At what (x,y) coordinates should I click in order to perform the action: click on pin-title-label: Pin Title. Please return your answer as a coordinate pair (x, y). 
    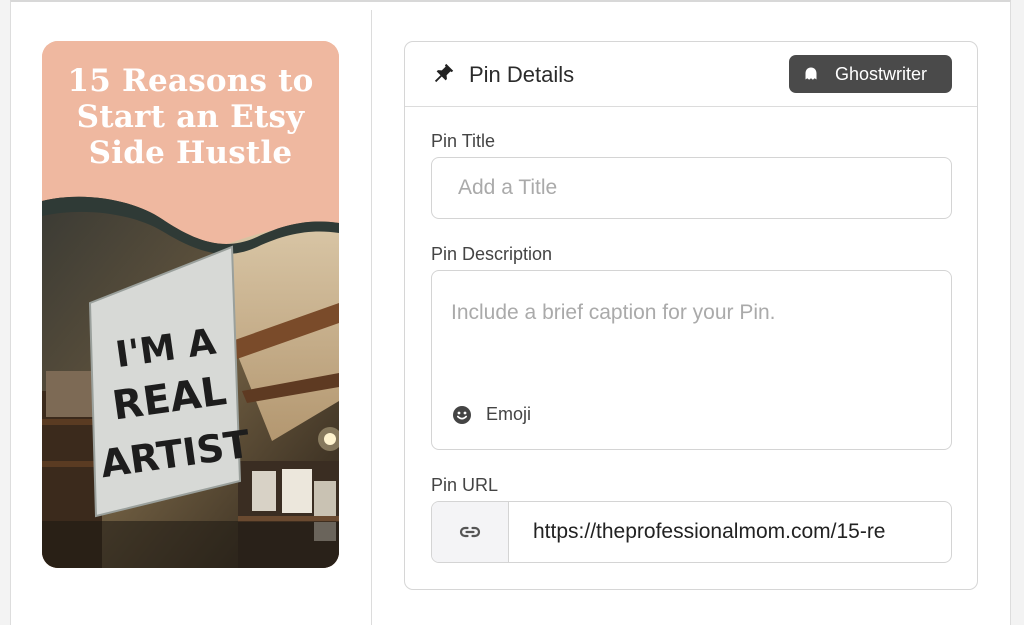
    Looking at the image, I should click on (463, 141).